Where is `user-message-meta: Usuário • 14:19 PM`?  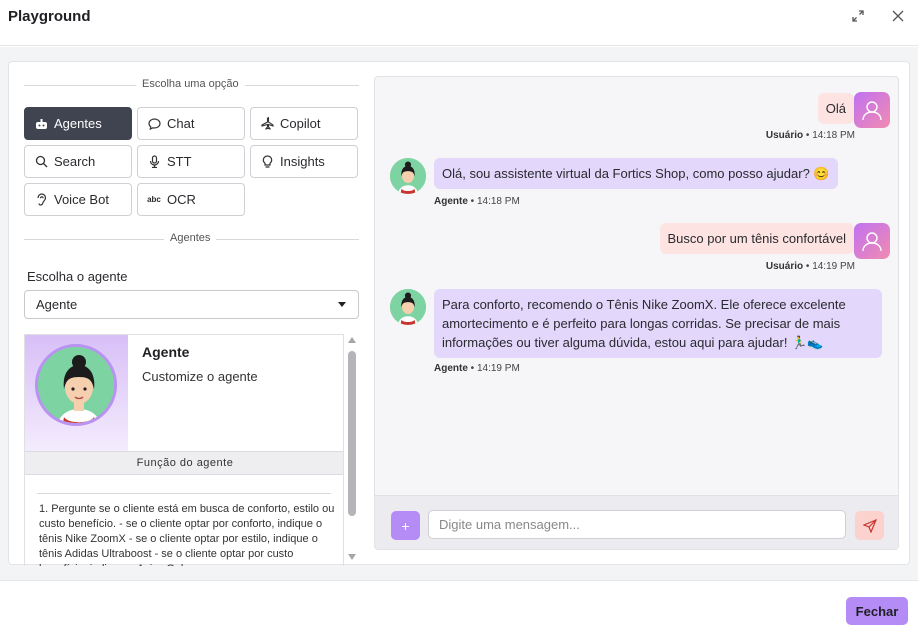 user-message-meta: Usuário • 14:19 PM is located at coordinates (810, 266).